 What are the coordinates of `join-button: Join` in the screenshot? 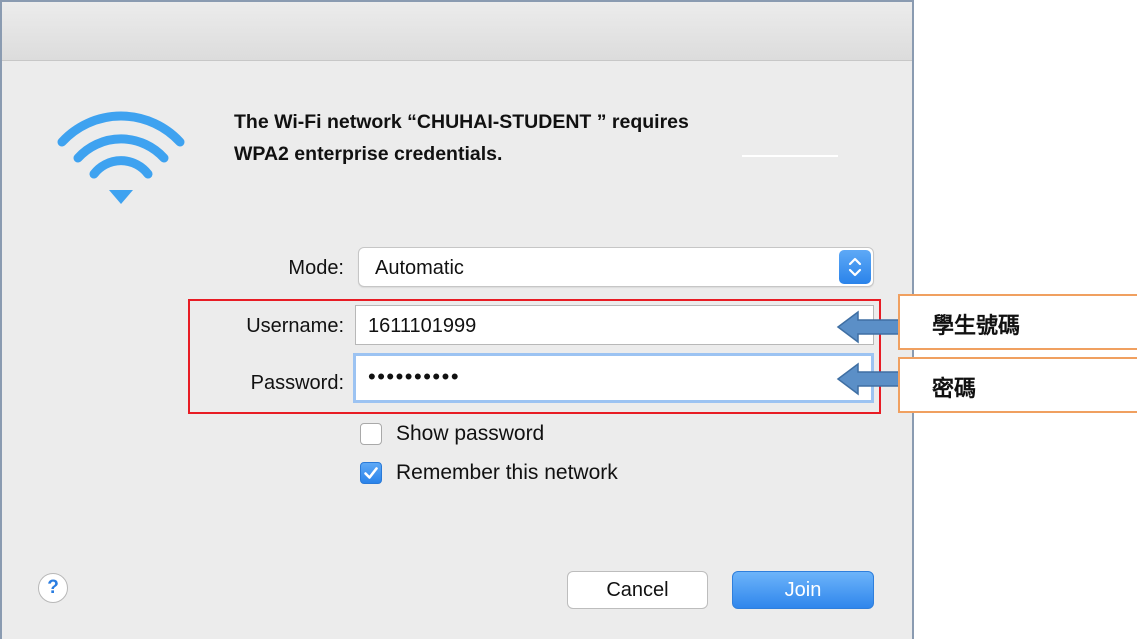 It's located at (803, 590).